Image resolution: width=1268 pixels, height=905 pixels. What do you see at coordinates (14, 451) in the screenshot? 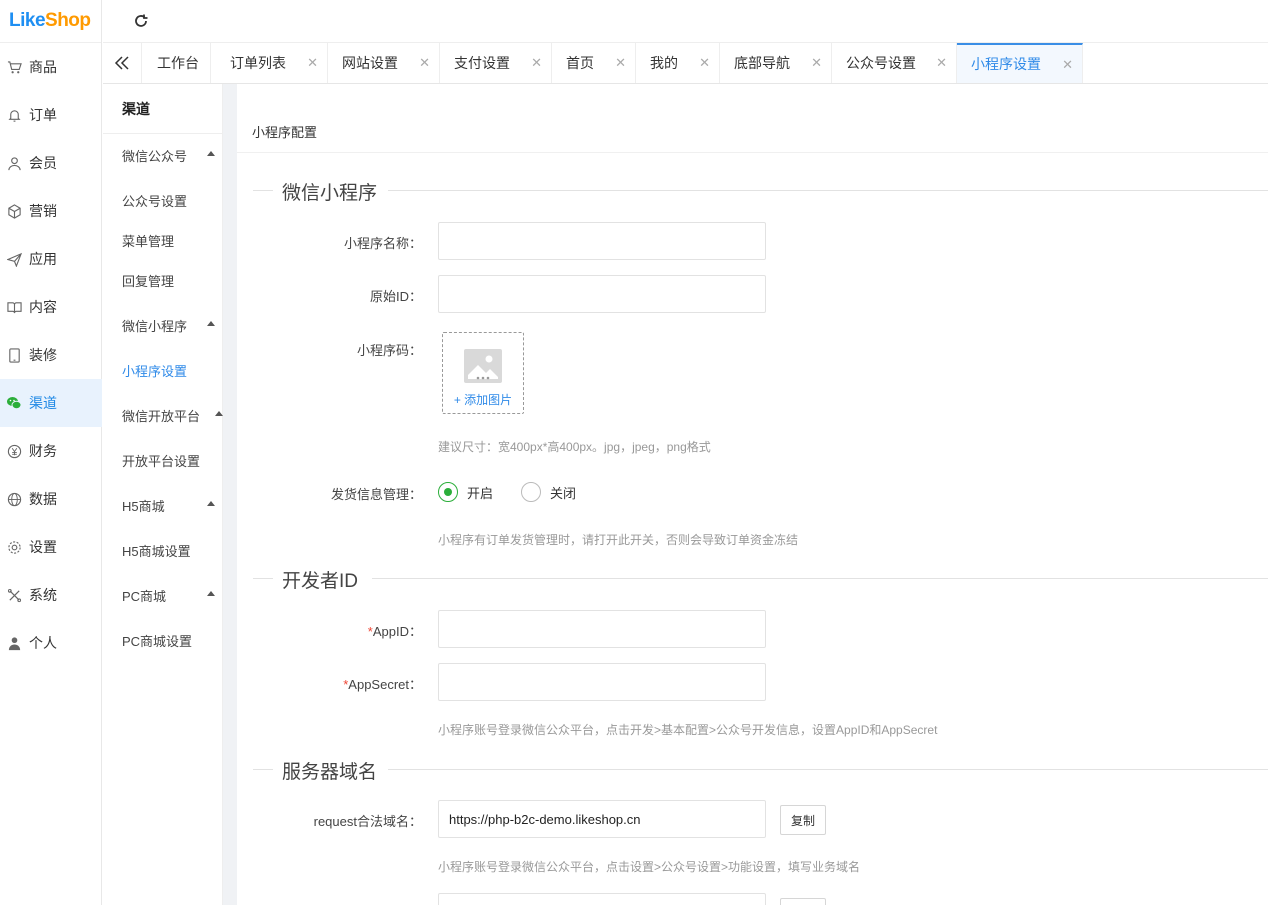
I see `yen-icon` at bounding box center [14, 451].